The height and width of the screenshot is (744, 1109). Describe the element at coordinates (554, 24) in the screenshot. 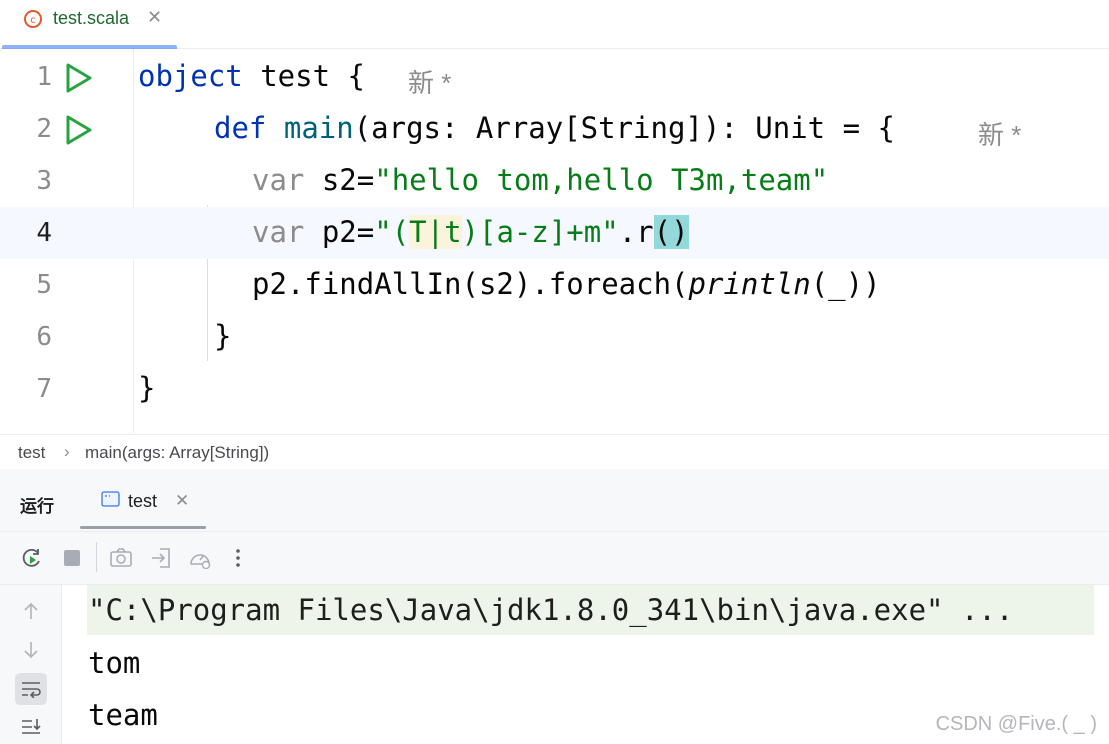

I see `editor-tab-bar: c test.scala ✕` at that location.